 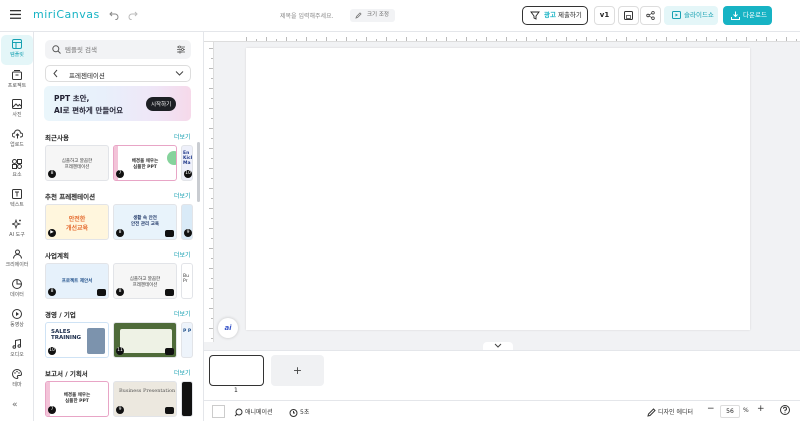 I want to click on horizontal-ruler, so click(x=502, y=37).